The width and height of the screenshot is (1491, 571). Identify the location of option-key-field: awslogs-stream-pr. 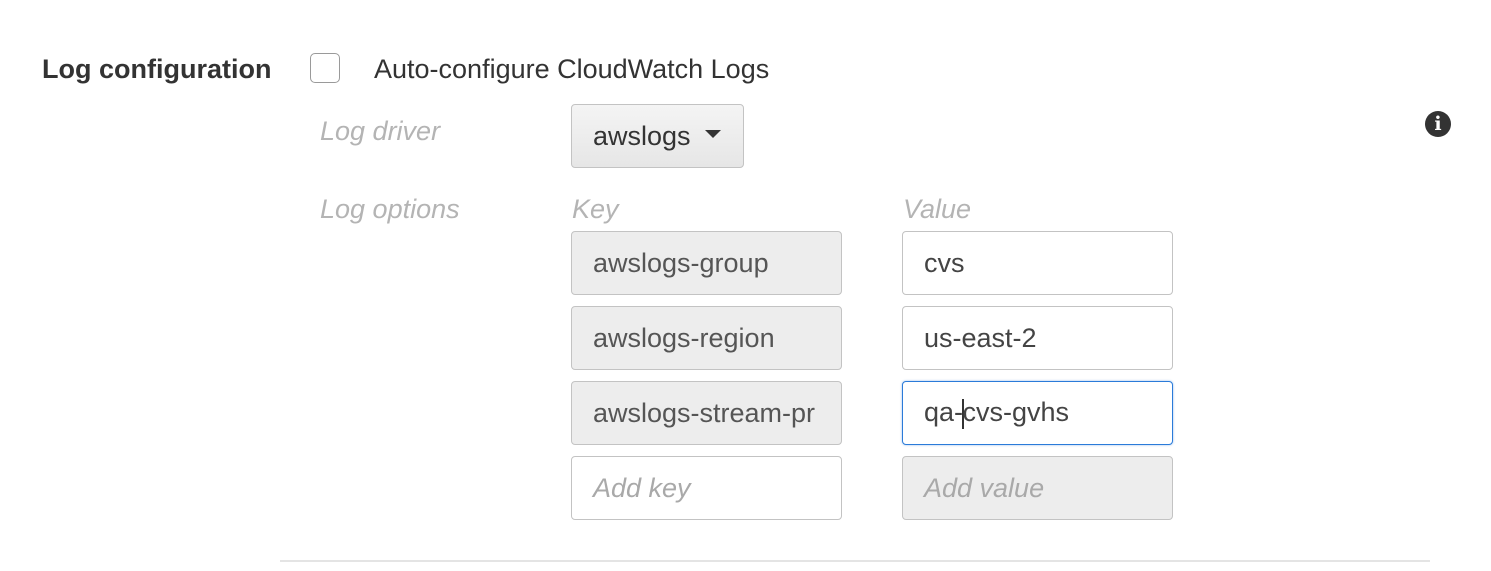
(706, 413).